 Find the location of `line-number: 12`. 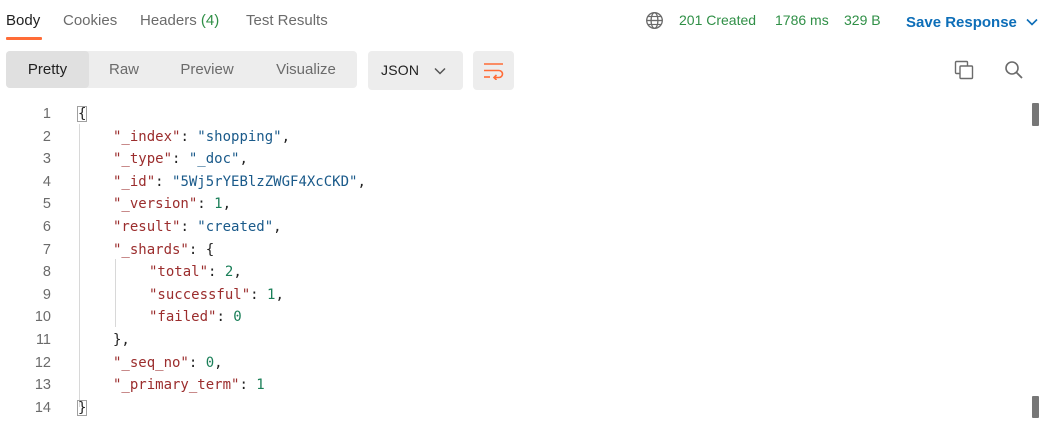

line-number: 12 is located at coordinates (42, 362).